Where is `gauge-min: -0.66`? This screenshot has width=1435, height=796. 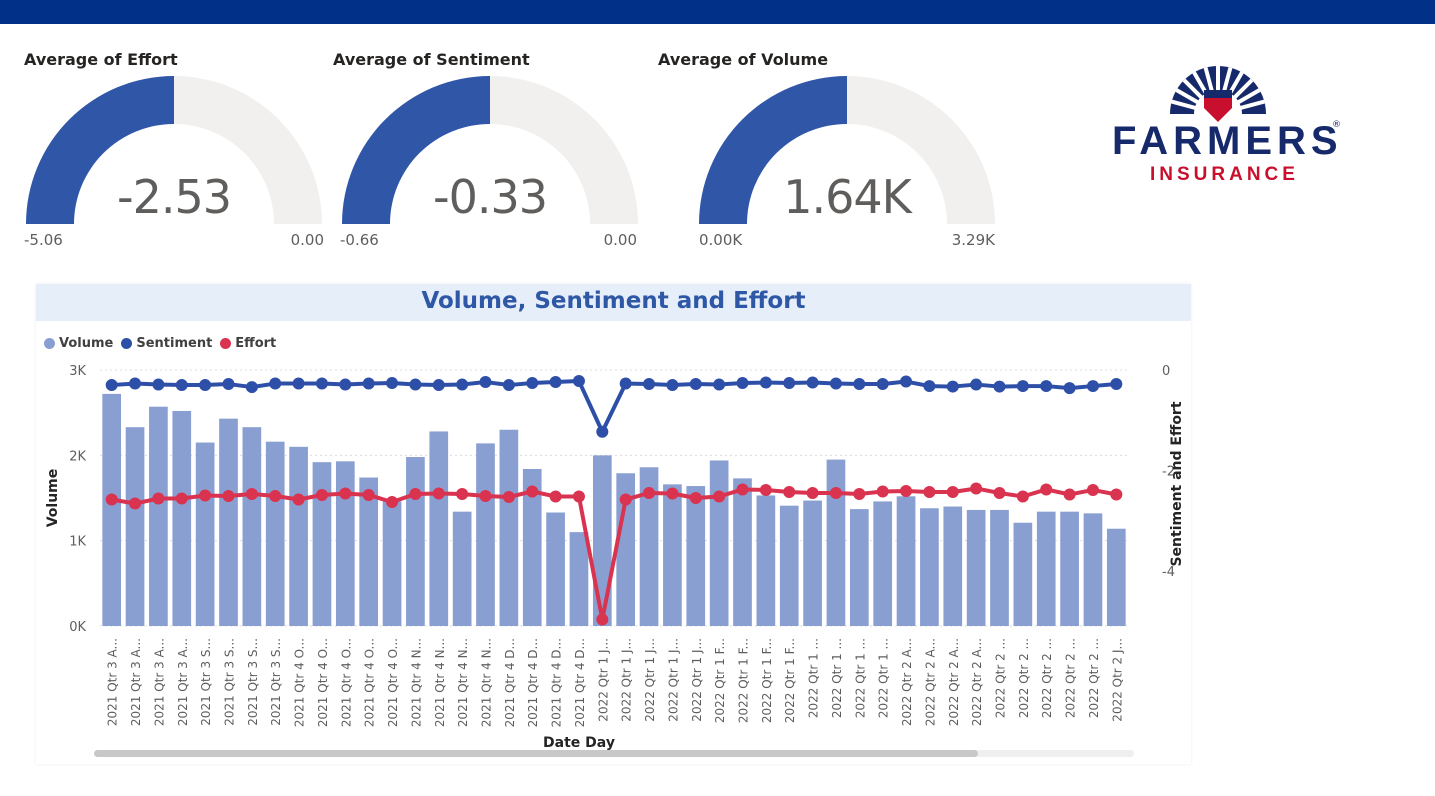 gauge-min: -0.66 is located at coordinates (359, 240).